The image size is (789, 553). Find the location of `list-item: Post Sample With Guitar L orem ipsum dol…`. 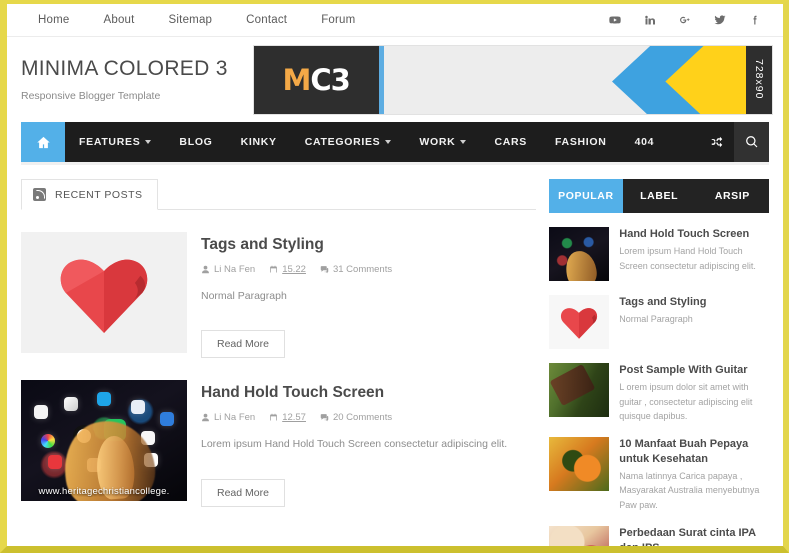

list-item: Post Sample With Guitar L orem ipsum dol… is located at coordinates (659, 393).